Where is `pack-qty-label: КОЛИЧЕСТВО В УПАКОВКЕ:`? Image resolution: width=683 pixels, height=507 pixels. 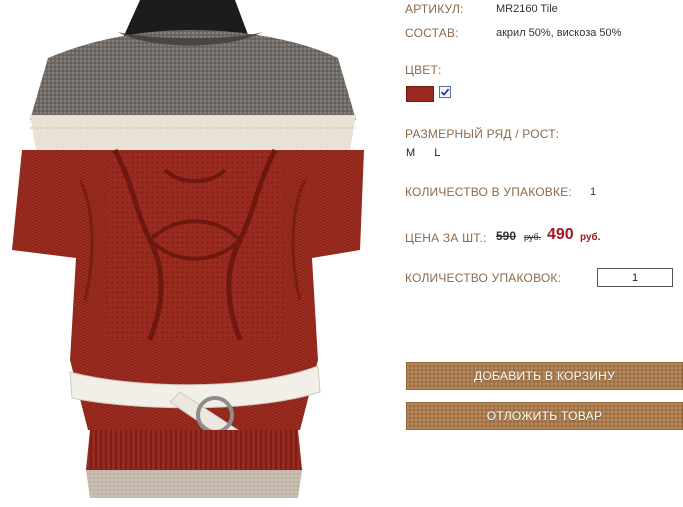
pack-qty-label: КОЛИЧЕСТВО В УПАКОВКЕ: is located at coordinates (488, 192).